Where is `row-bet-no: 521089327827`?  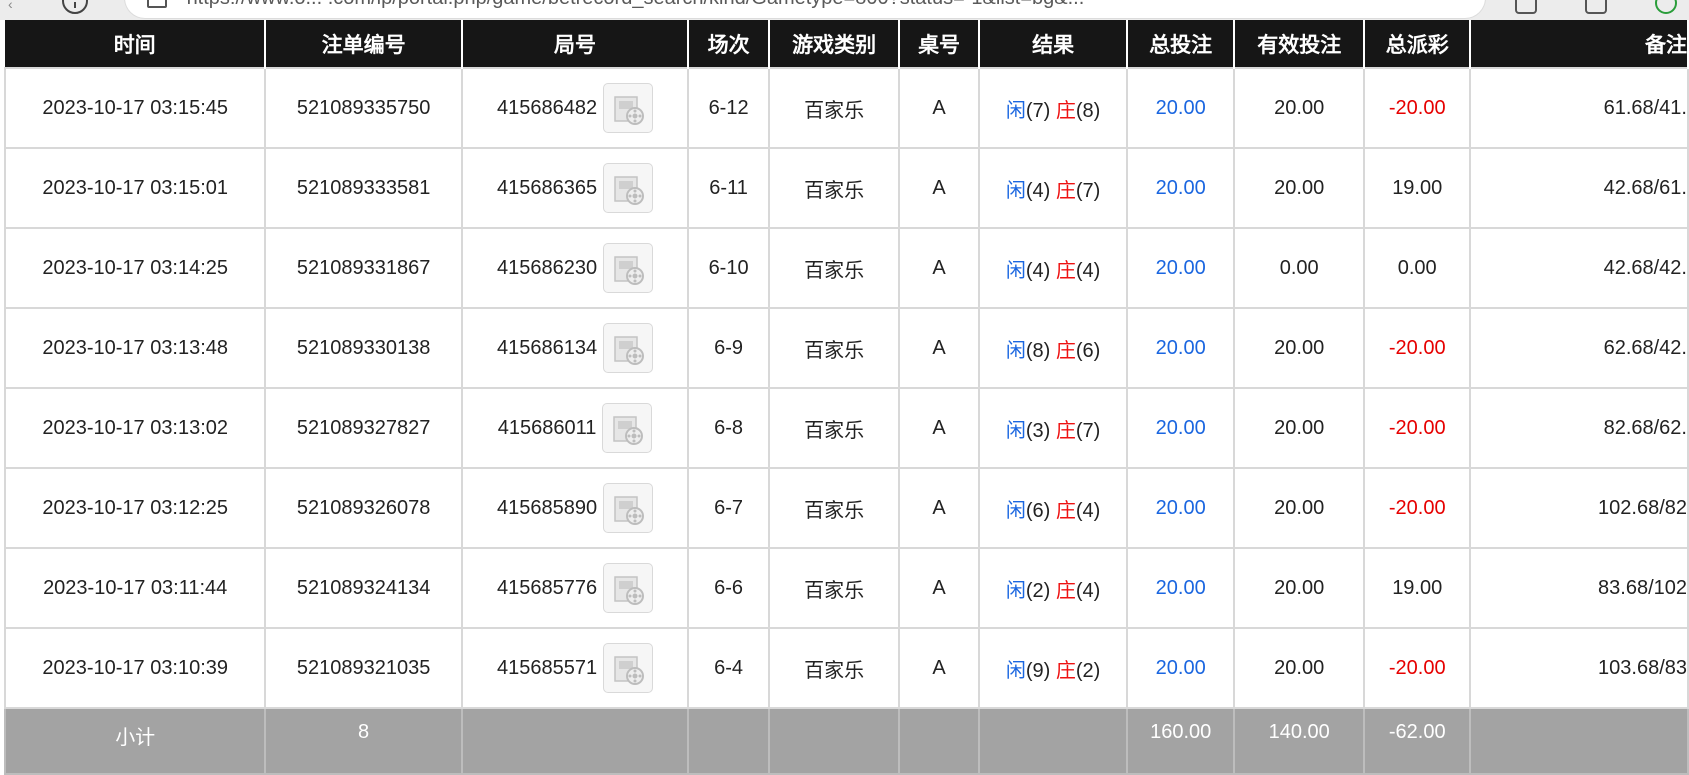 row-bet-no: 521089327827 is located at coordinates (363, 428).